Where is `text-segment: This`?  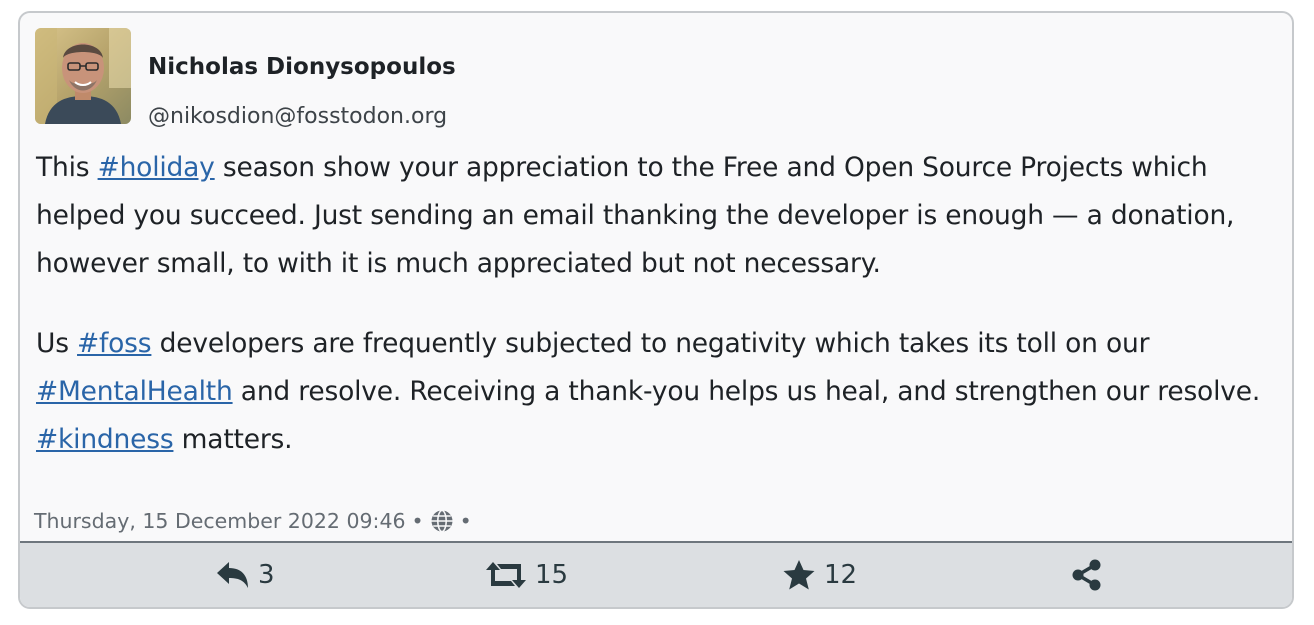
text-segment: This is located at coordinates (67, 167).